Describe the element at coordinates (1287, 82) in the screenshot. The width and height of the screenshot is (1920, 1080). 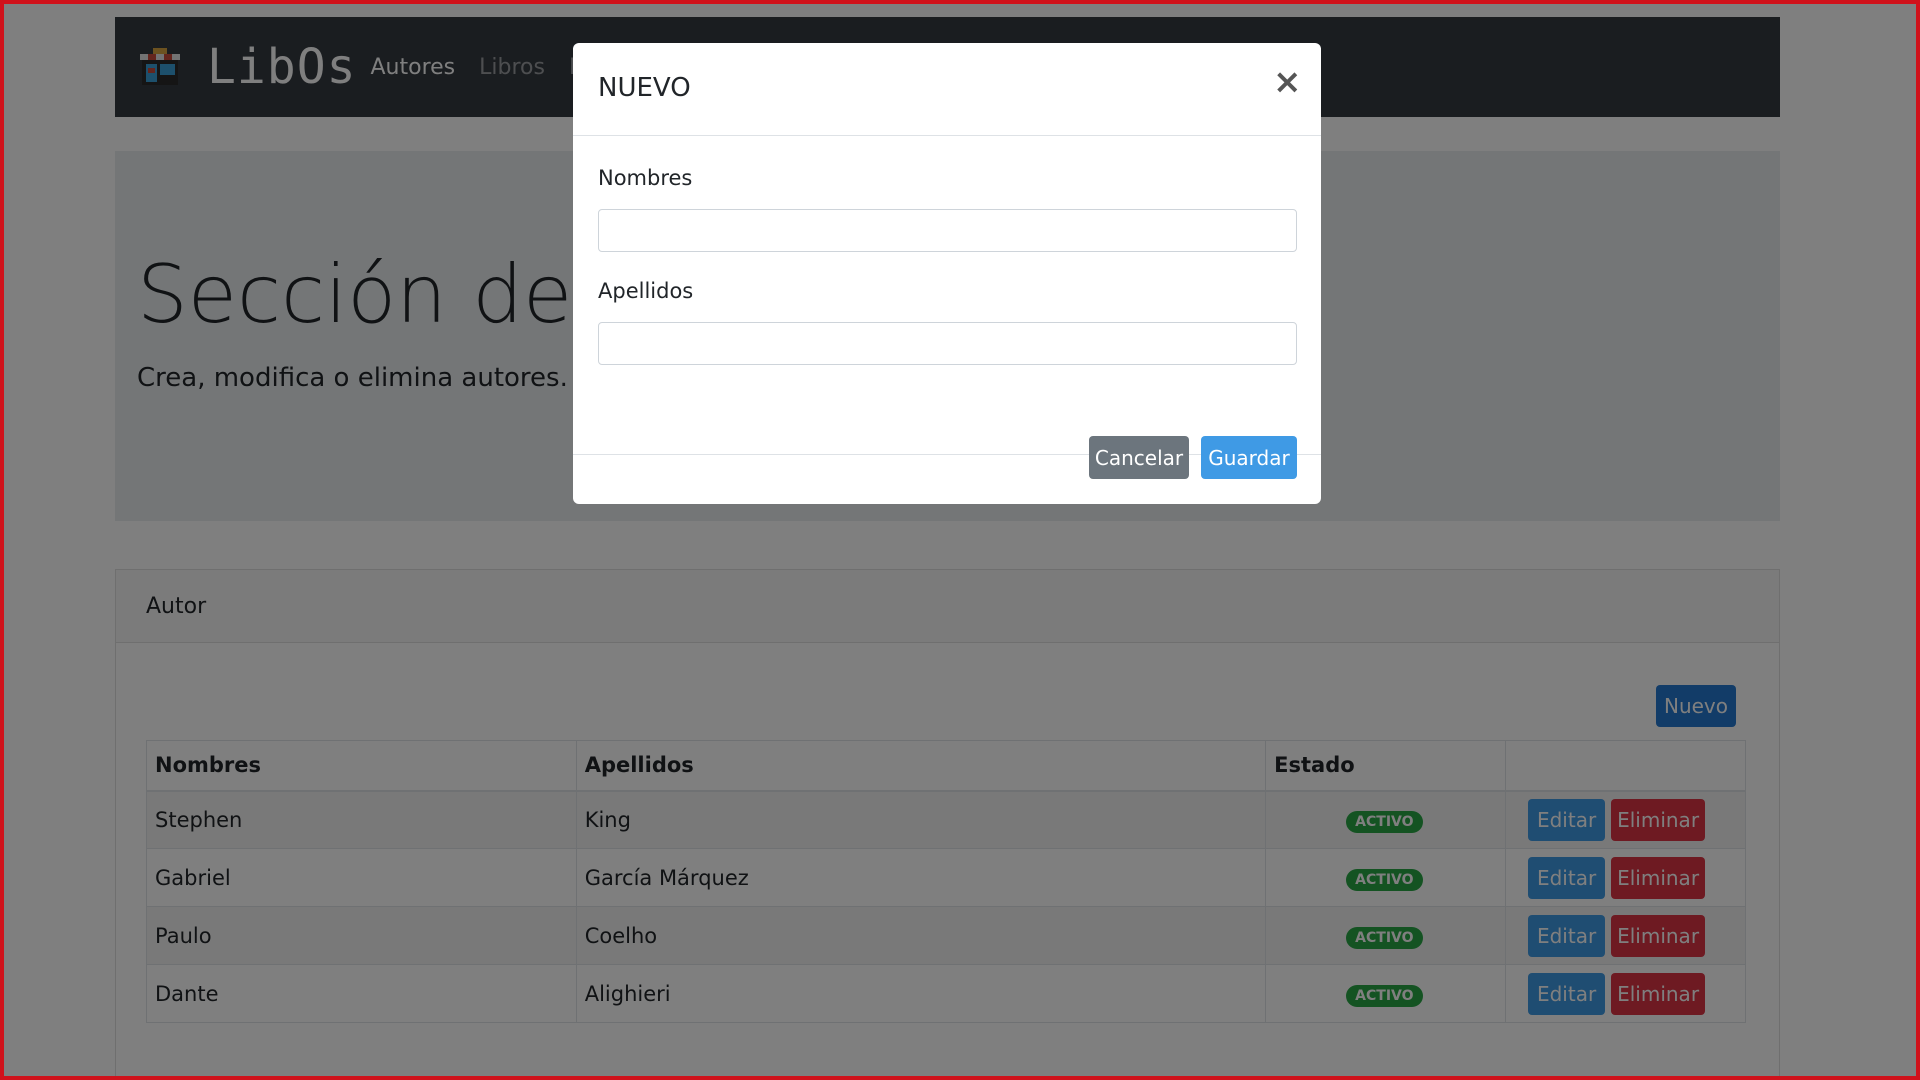
I see `close-icon: ×` at that location.